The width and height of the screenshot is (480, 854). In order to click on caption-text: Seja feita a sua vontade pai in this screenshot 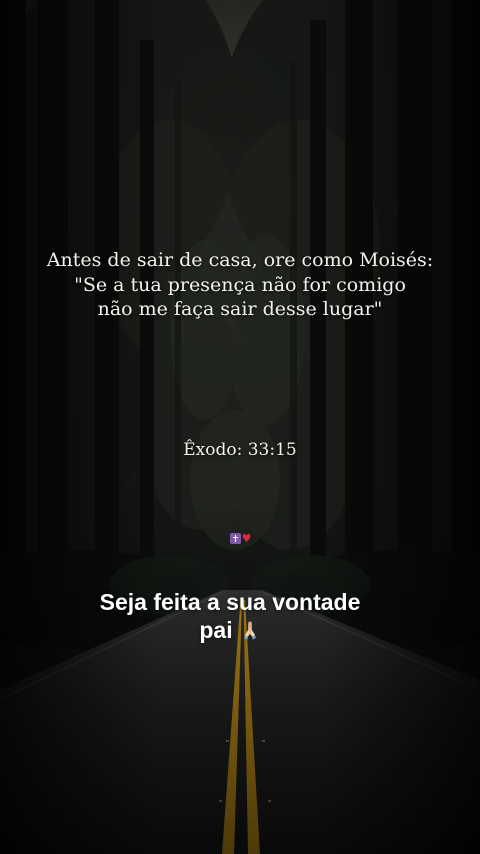, I will do `click(230, 616)`.